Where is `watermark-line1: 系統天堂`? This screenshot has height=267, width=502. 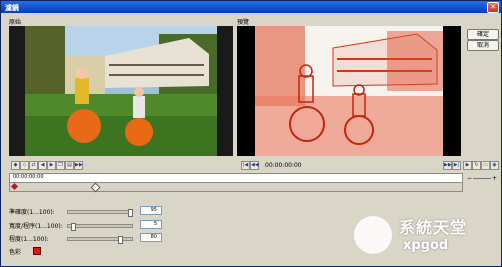 watermark-line1: 系統天堂 is located at coordinates (433, 227).